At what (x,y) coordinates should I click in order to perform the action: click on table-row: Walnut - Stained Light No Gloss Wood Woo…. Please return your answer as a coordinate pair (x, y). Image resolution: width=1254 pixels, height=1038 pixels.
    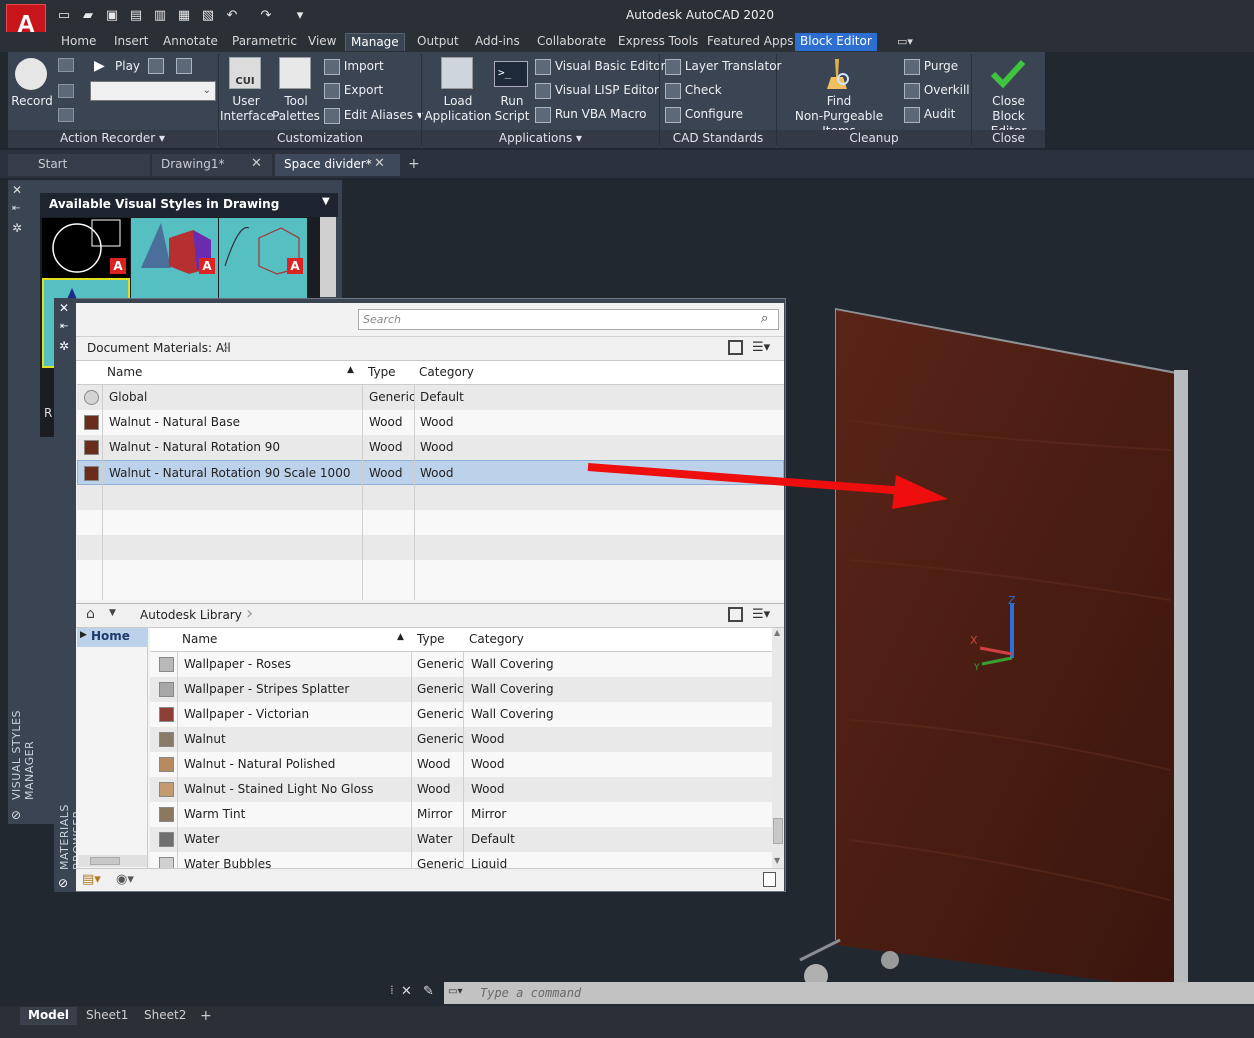
    Looking at the image, I should click on (461, 789).